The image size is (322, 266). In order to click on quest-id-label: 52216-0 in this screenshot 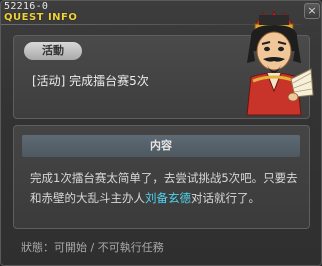, I will do `click(26, 6)`.